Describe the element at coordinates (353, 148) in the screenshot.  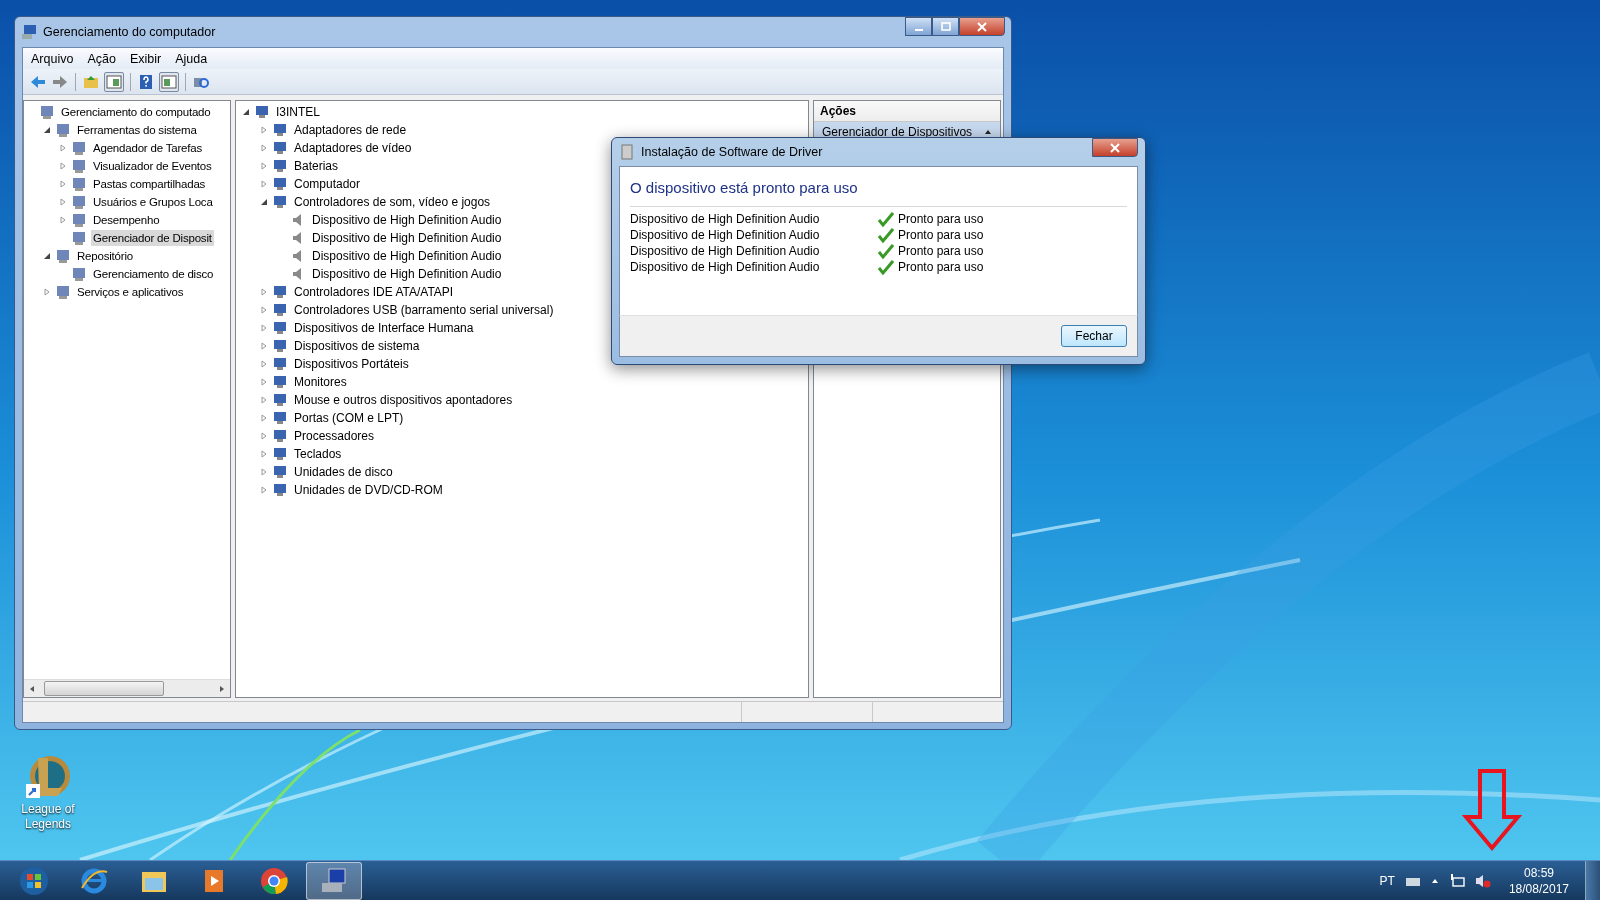
I see `tree-item: Adaptadores de vídeo` at that location.